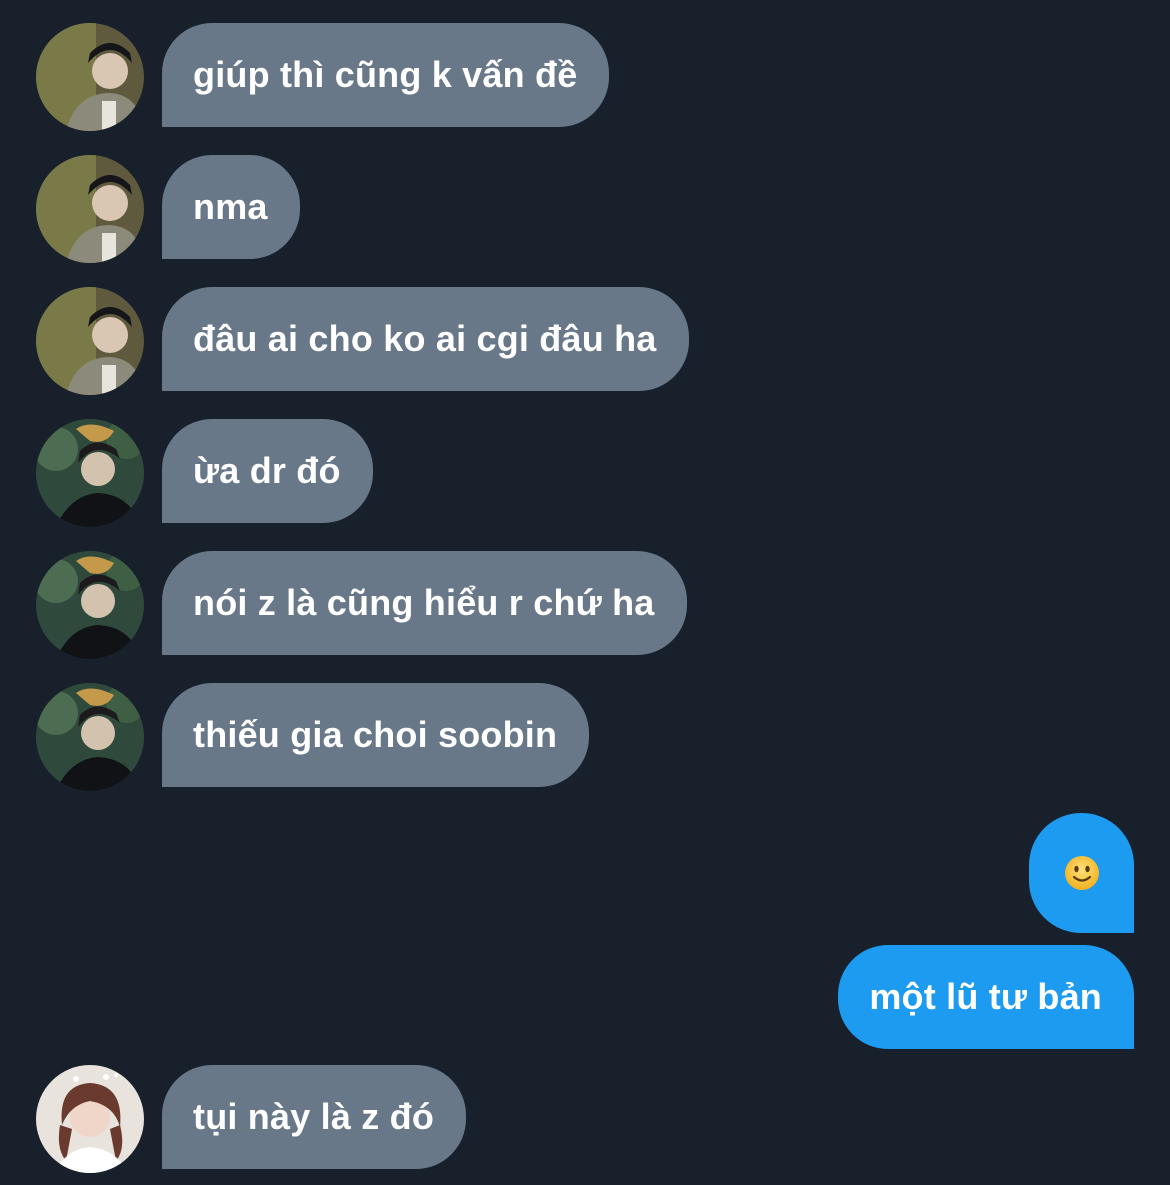  Describe the element at coordinates (267, 471) in the screenshot. I see `incoming-message-bubble: ừa dr đó` at that location.